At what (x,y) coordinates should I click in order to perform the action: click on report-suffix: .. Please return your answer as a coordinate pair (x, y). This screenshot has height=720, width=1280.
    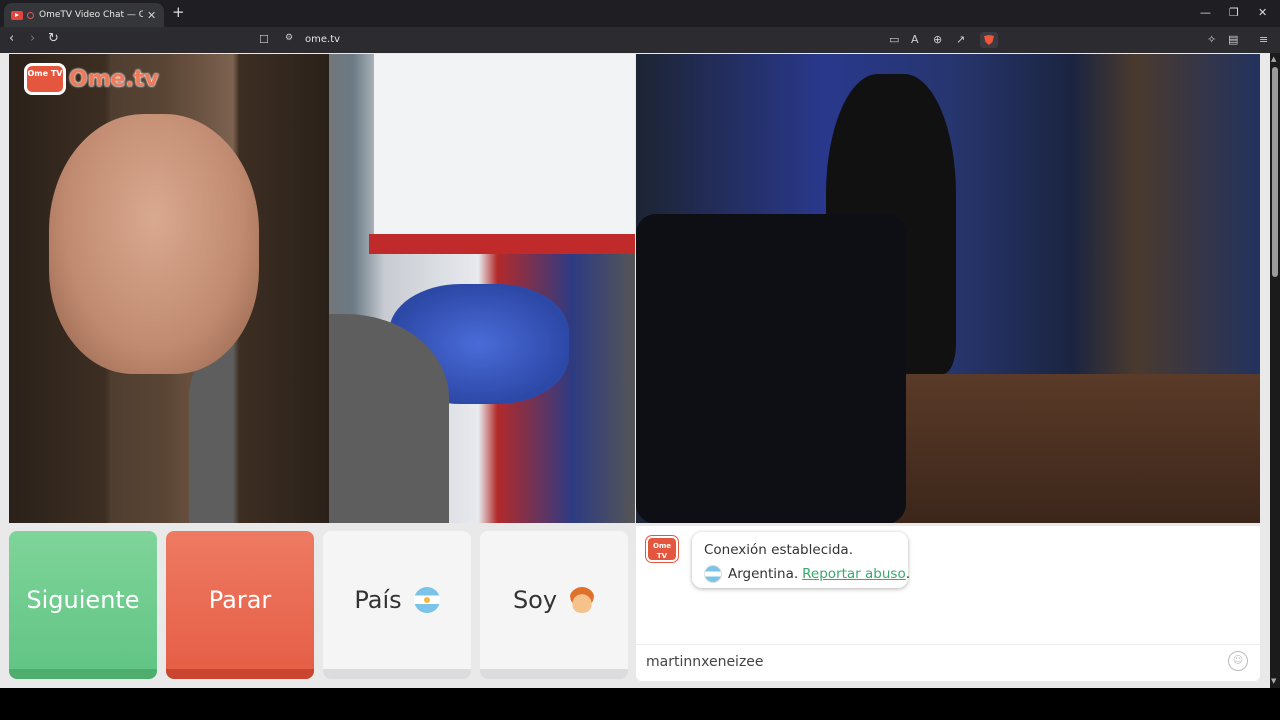
    Looking at the image, I should click on (908, 574).